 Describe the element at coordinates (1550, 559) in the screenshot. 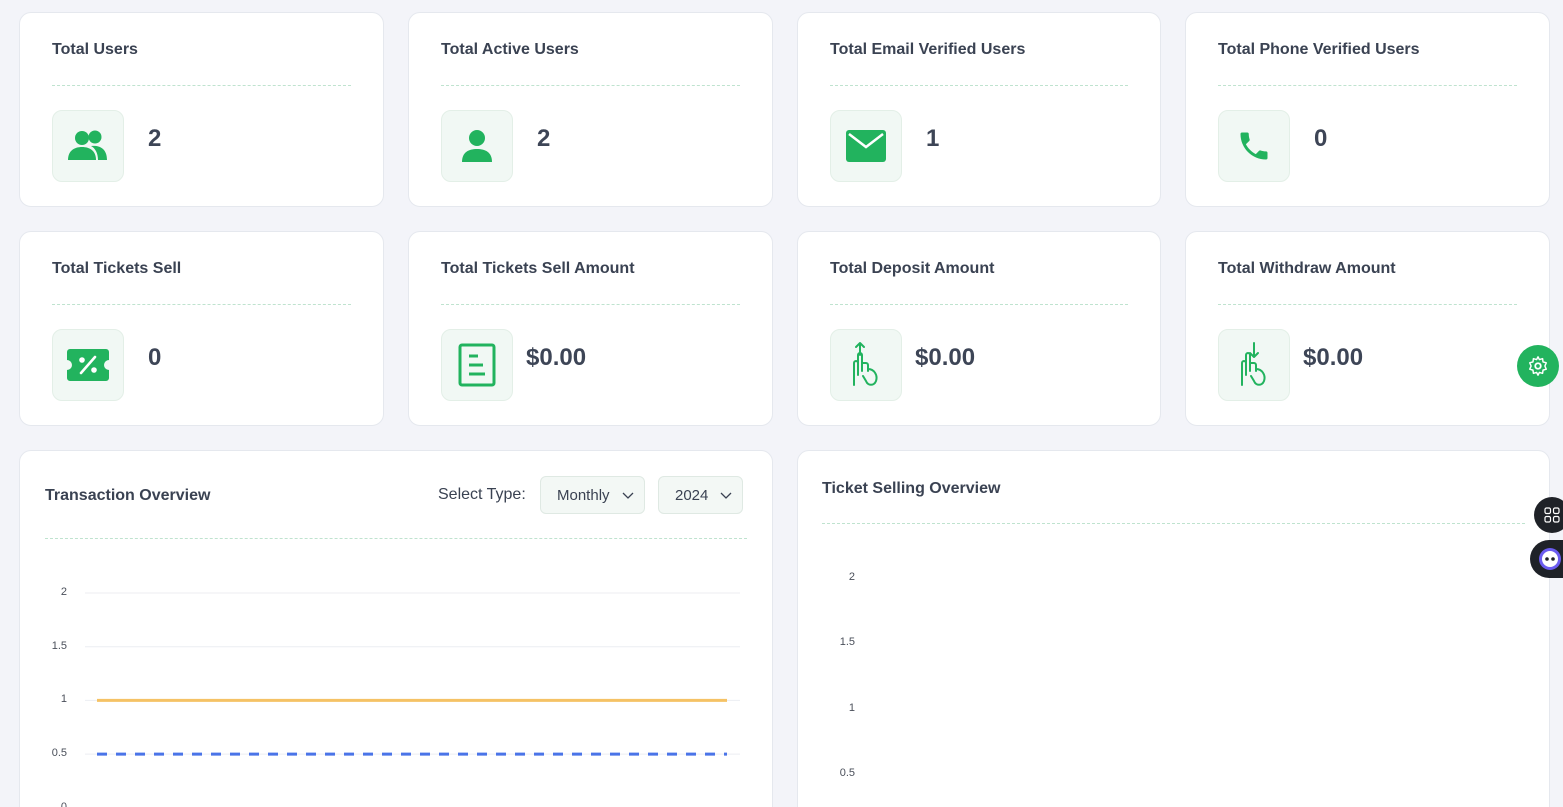

I see `bot-icon` at that location.